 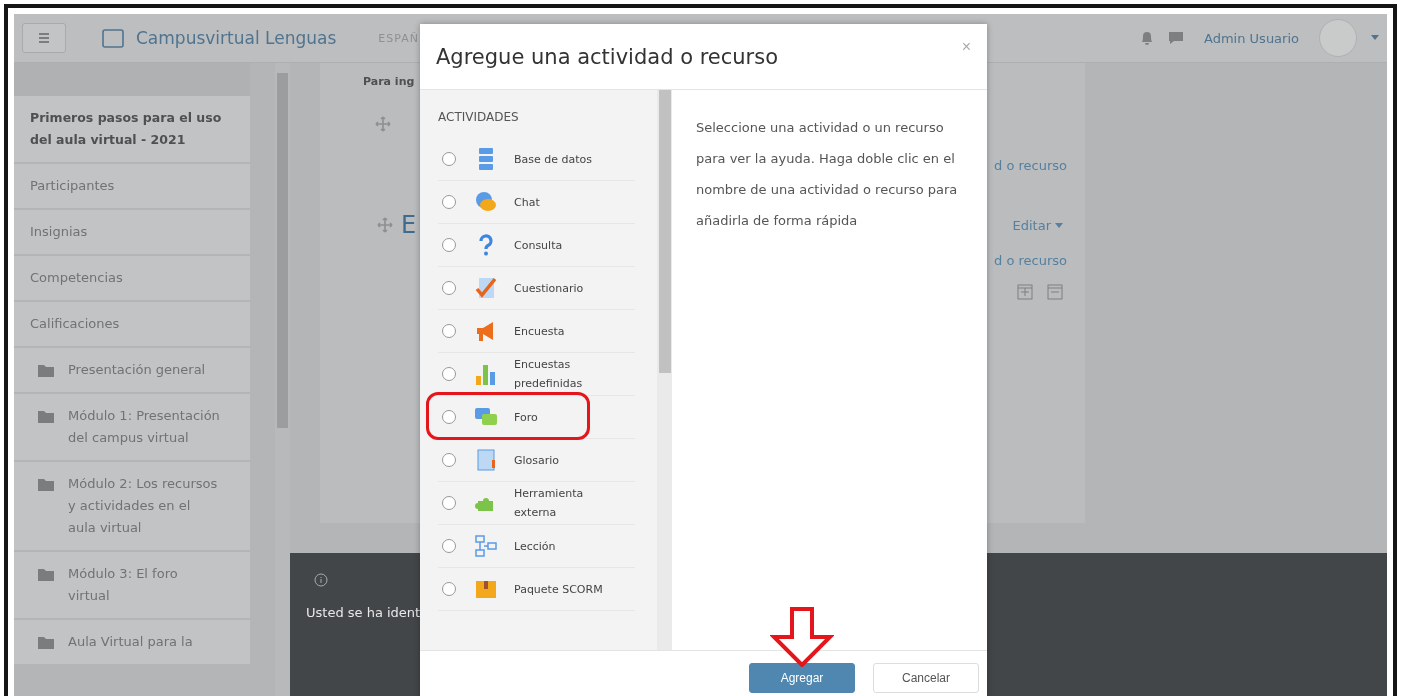 I want to click on sidebar-item: Módulo 1: Presentación del campus virtual, so click(x=132, y=428).